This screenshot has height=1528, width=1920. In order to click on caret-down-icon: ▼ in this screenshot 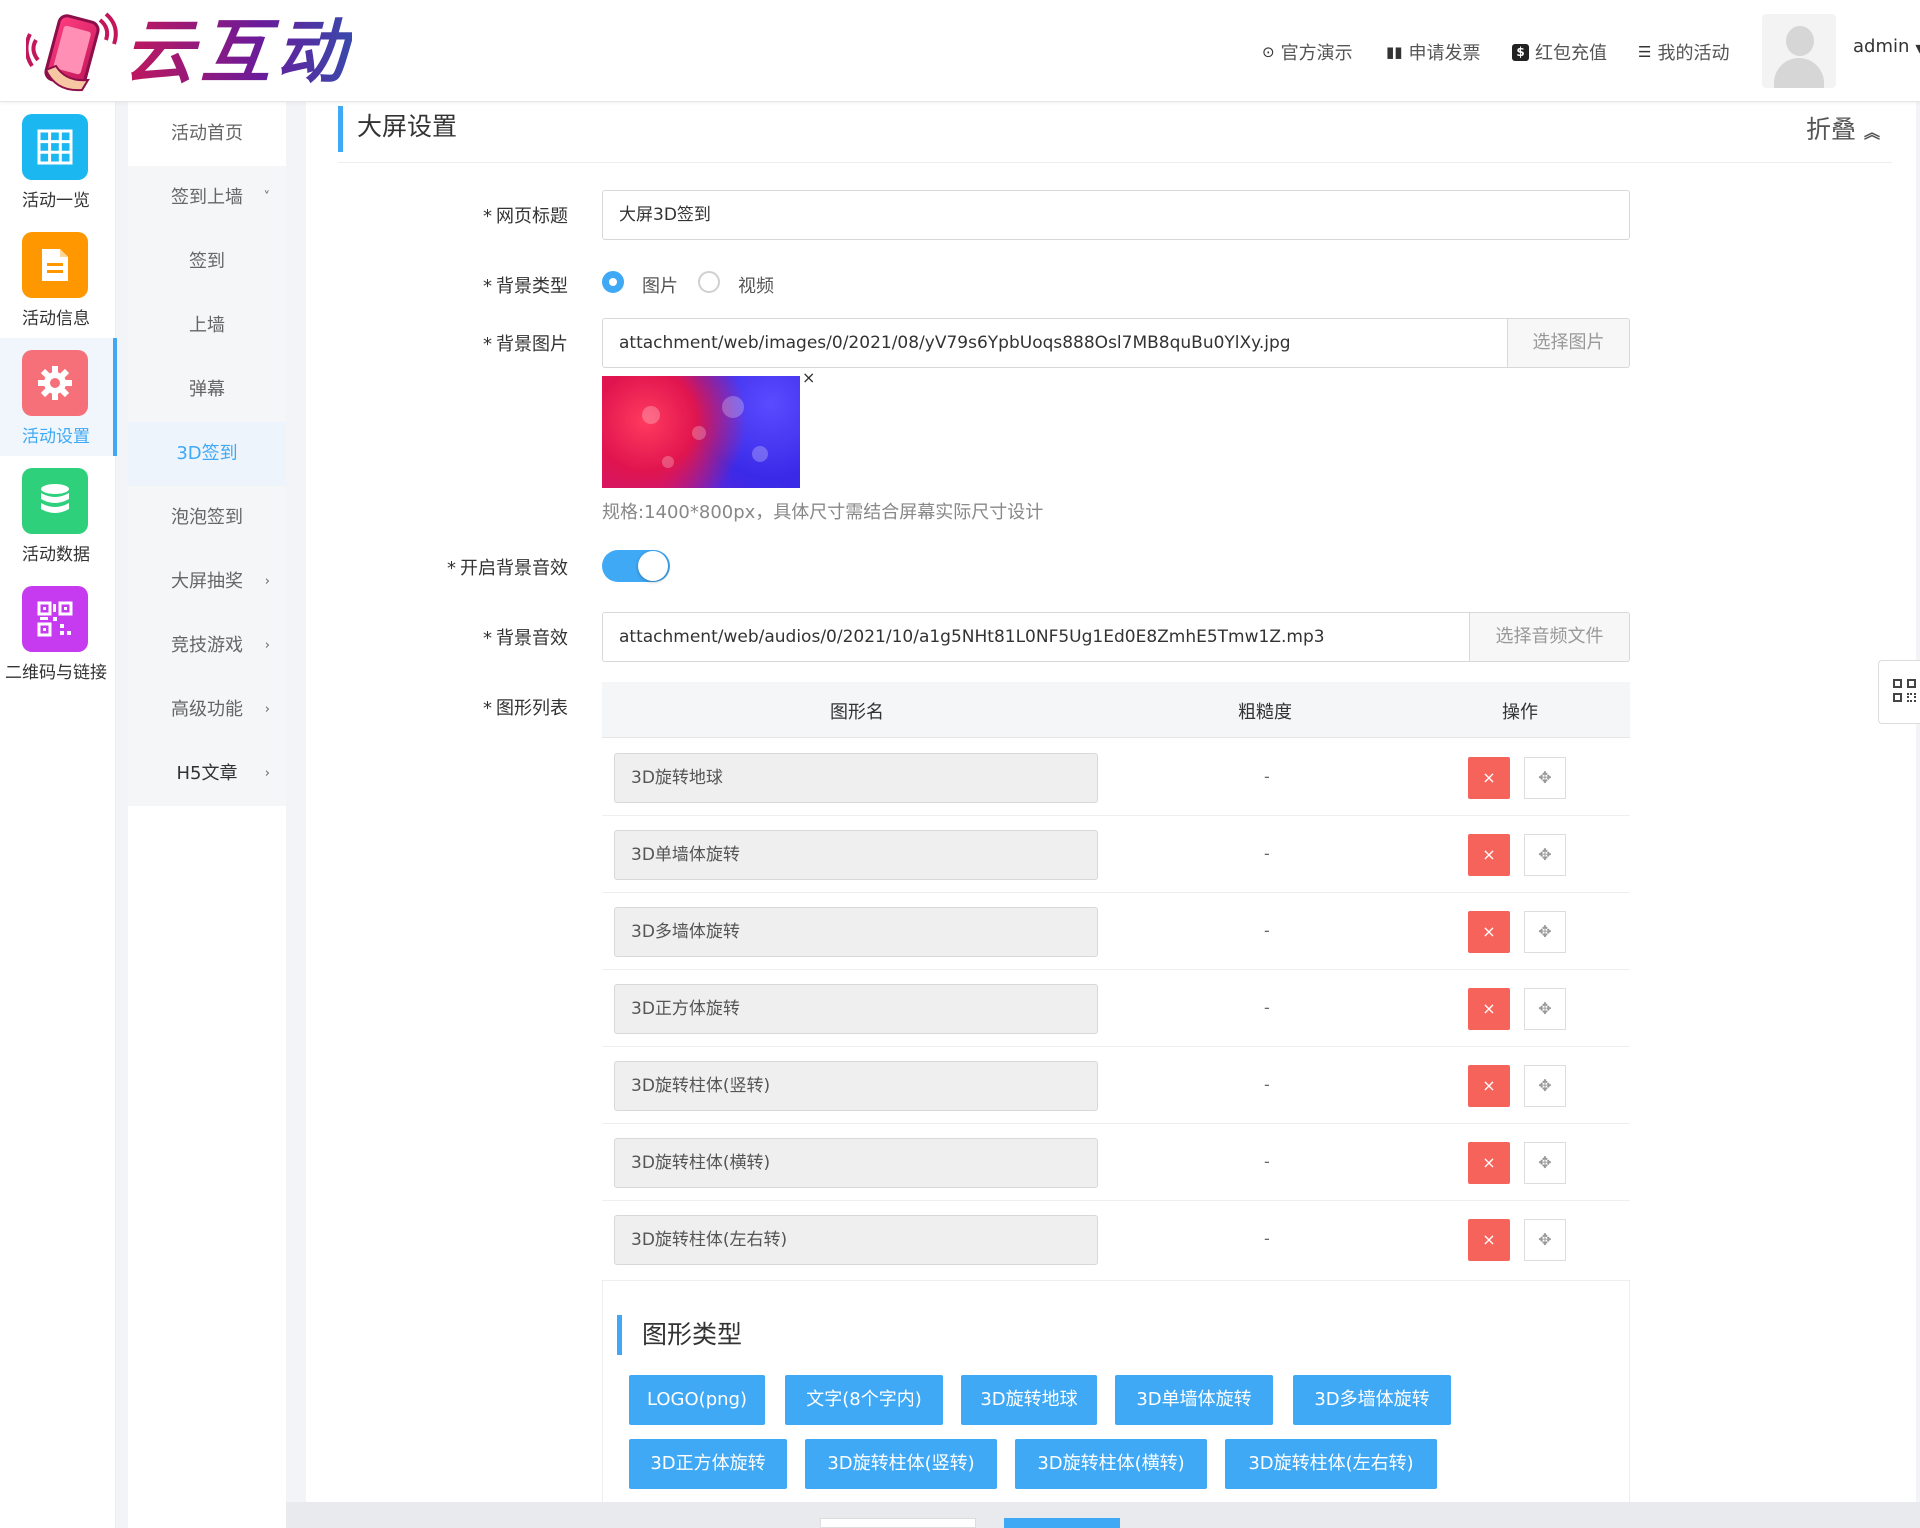, I will do `click(1917, 48)`.